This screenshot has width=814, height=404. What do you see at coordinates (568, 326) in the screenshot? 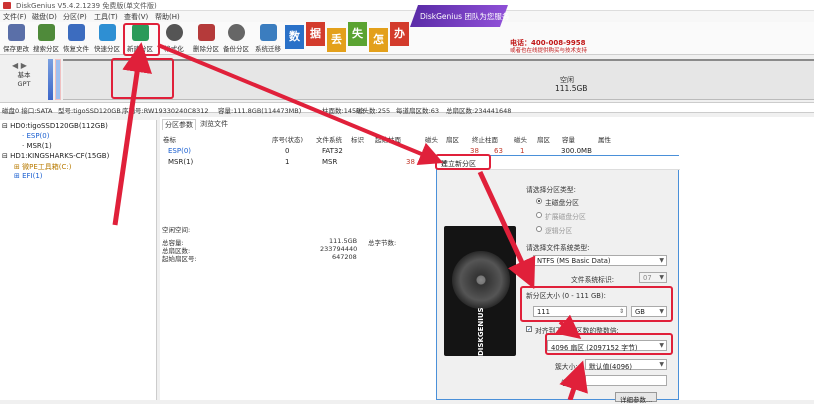
I see `arrow-to-align` at bounding box center [568, 326].